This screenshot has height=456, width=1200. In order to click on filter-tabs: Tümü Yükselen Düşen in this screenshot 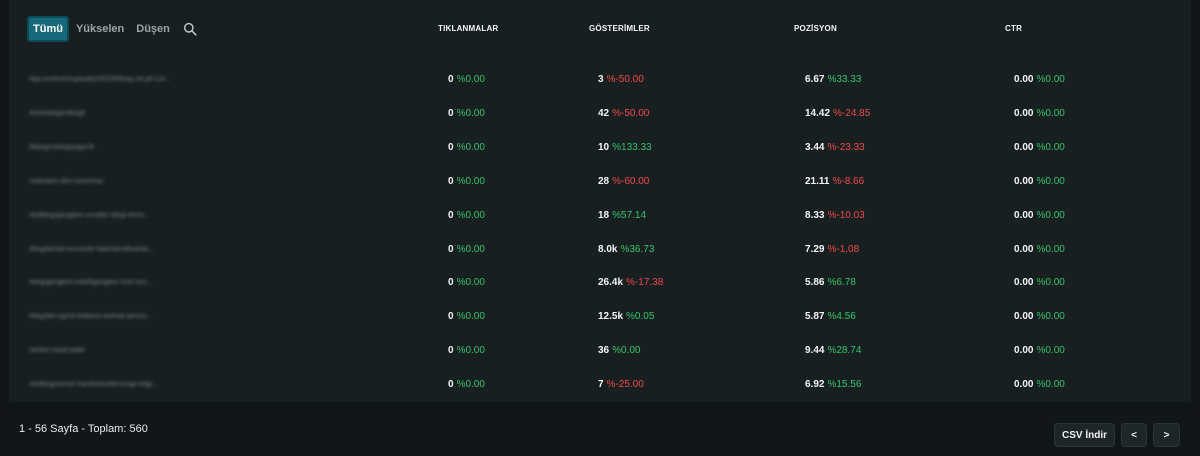, I will do `click(112, 29)`.